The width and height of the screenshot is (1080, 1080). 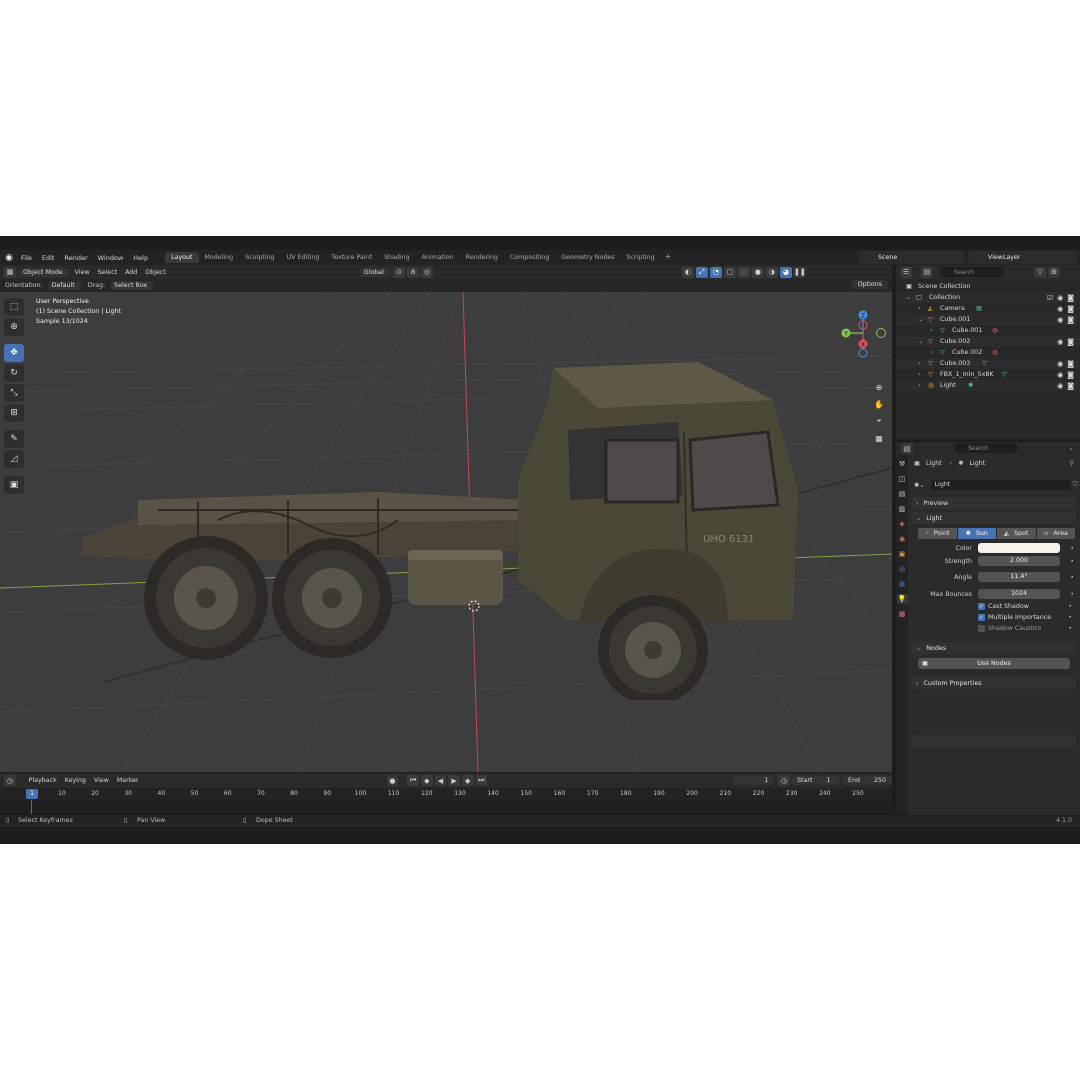 I want to click on display-mode-icon: ▤, so click(x=927, y=272).